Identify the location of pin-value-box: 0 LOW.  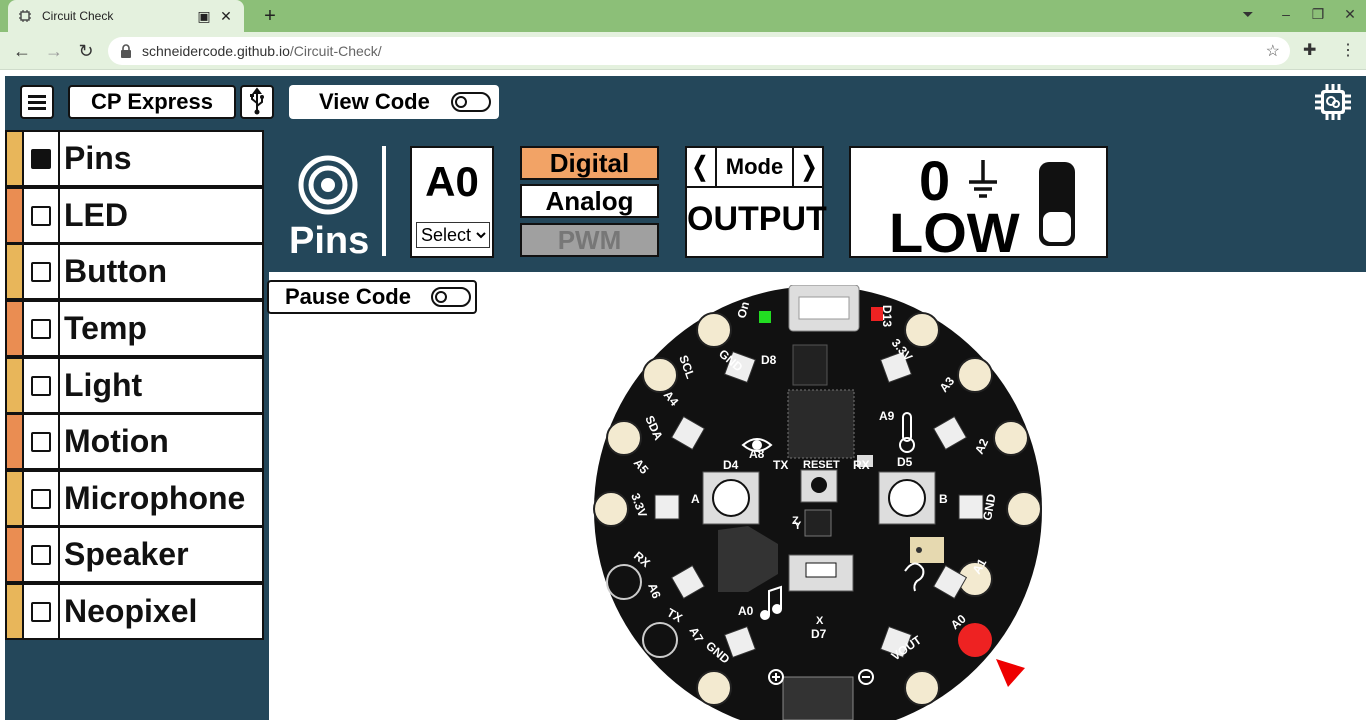
(978, 205).